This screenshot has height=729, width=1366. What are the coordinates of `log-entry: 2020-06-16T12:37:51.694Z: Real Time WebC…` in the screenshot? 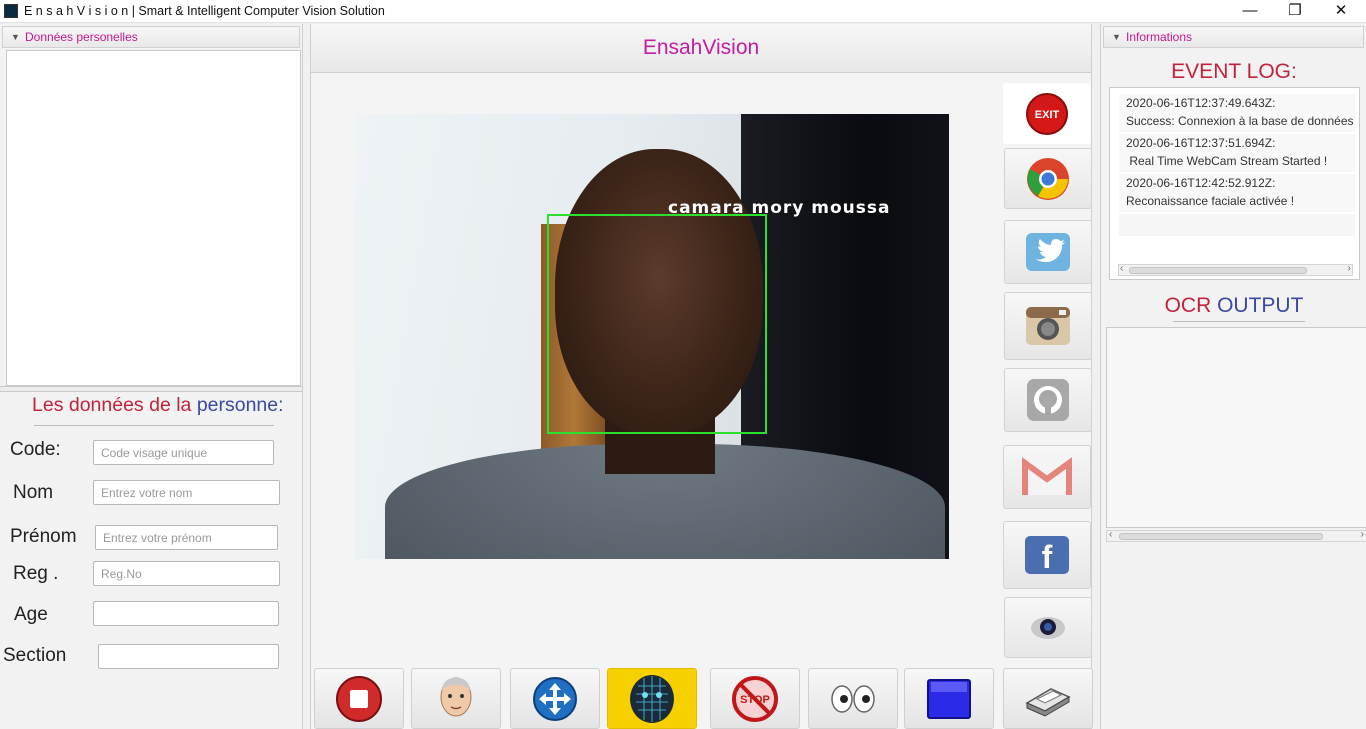 It's located at (1237, 153).